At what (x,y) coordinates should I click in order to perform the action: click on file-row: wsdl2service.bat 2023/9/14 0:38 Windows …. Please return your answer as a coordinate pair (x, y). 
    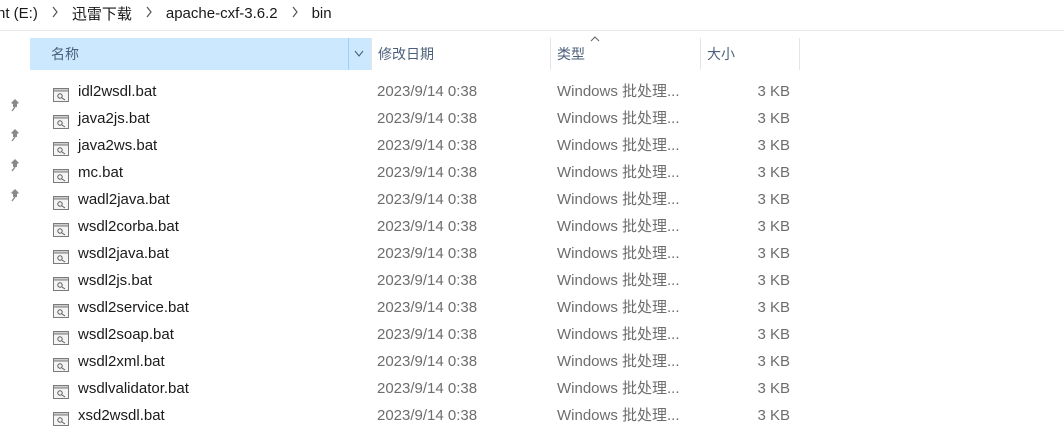
    Looking at the image, I should click on (532, 307).